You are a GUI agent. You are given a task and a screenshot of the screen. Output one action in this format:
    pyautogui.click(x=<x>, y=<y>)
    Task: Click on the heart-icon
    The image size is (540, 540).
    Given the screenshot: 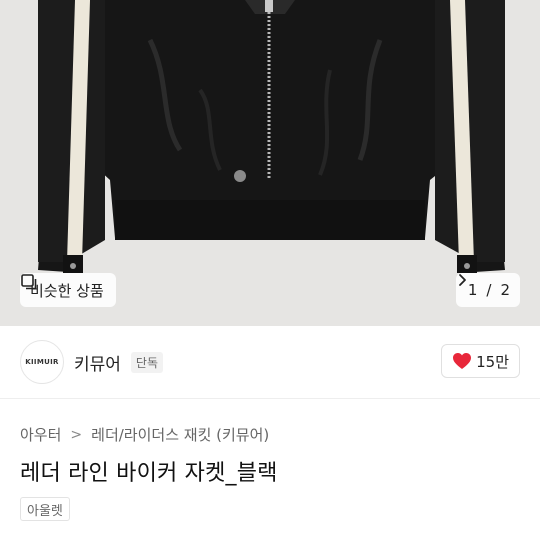 What is the action you would take?
    pyautogui.click(x=462, y=361)
    